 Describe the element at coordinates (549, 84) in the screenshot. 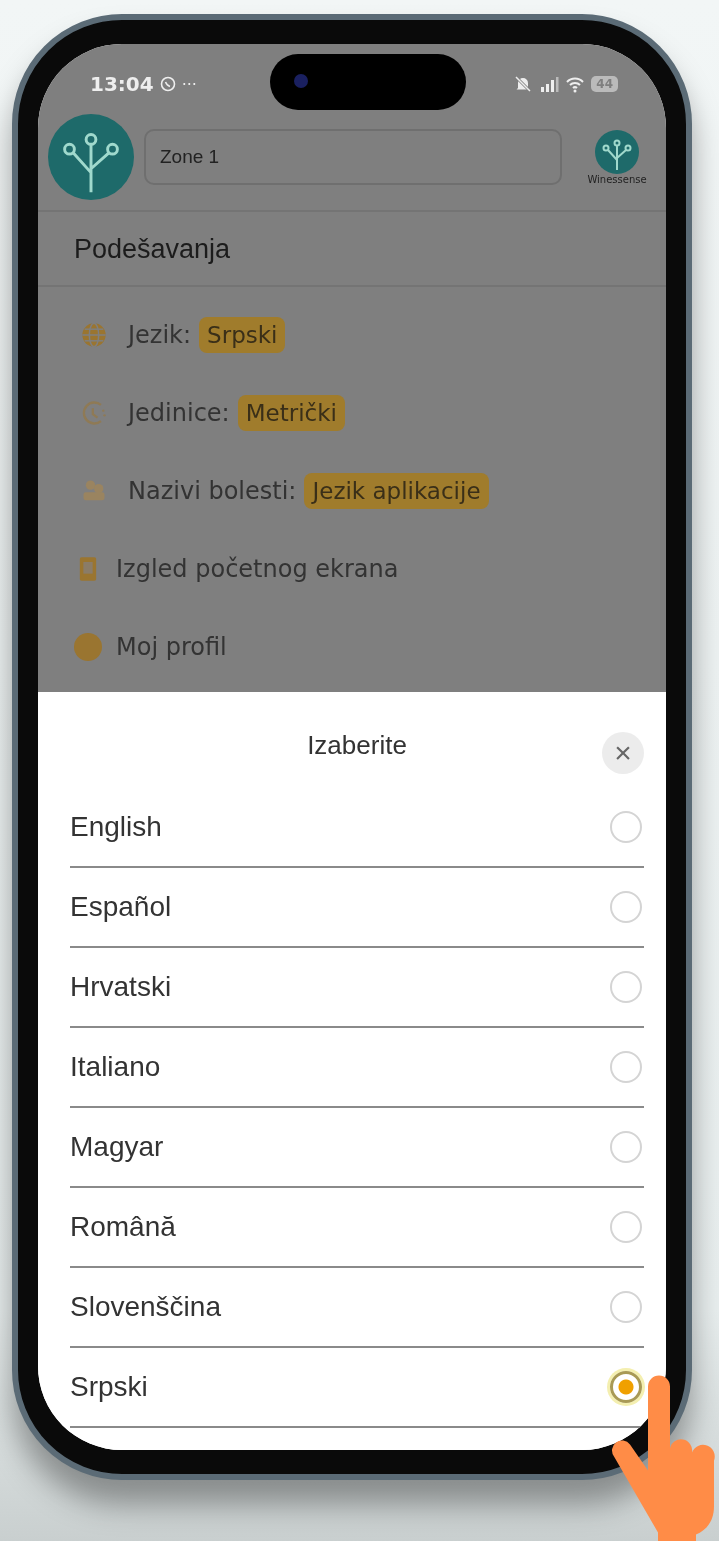

I see `signal-icon` at that location.